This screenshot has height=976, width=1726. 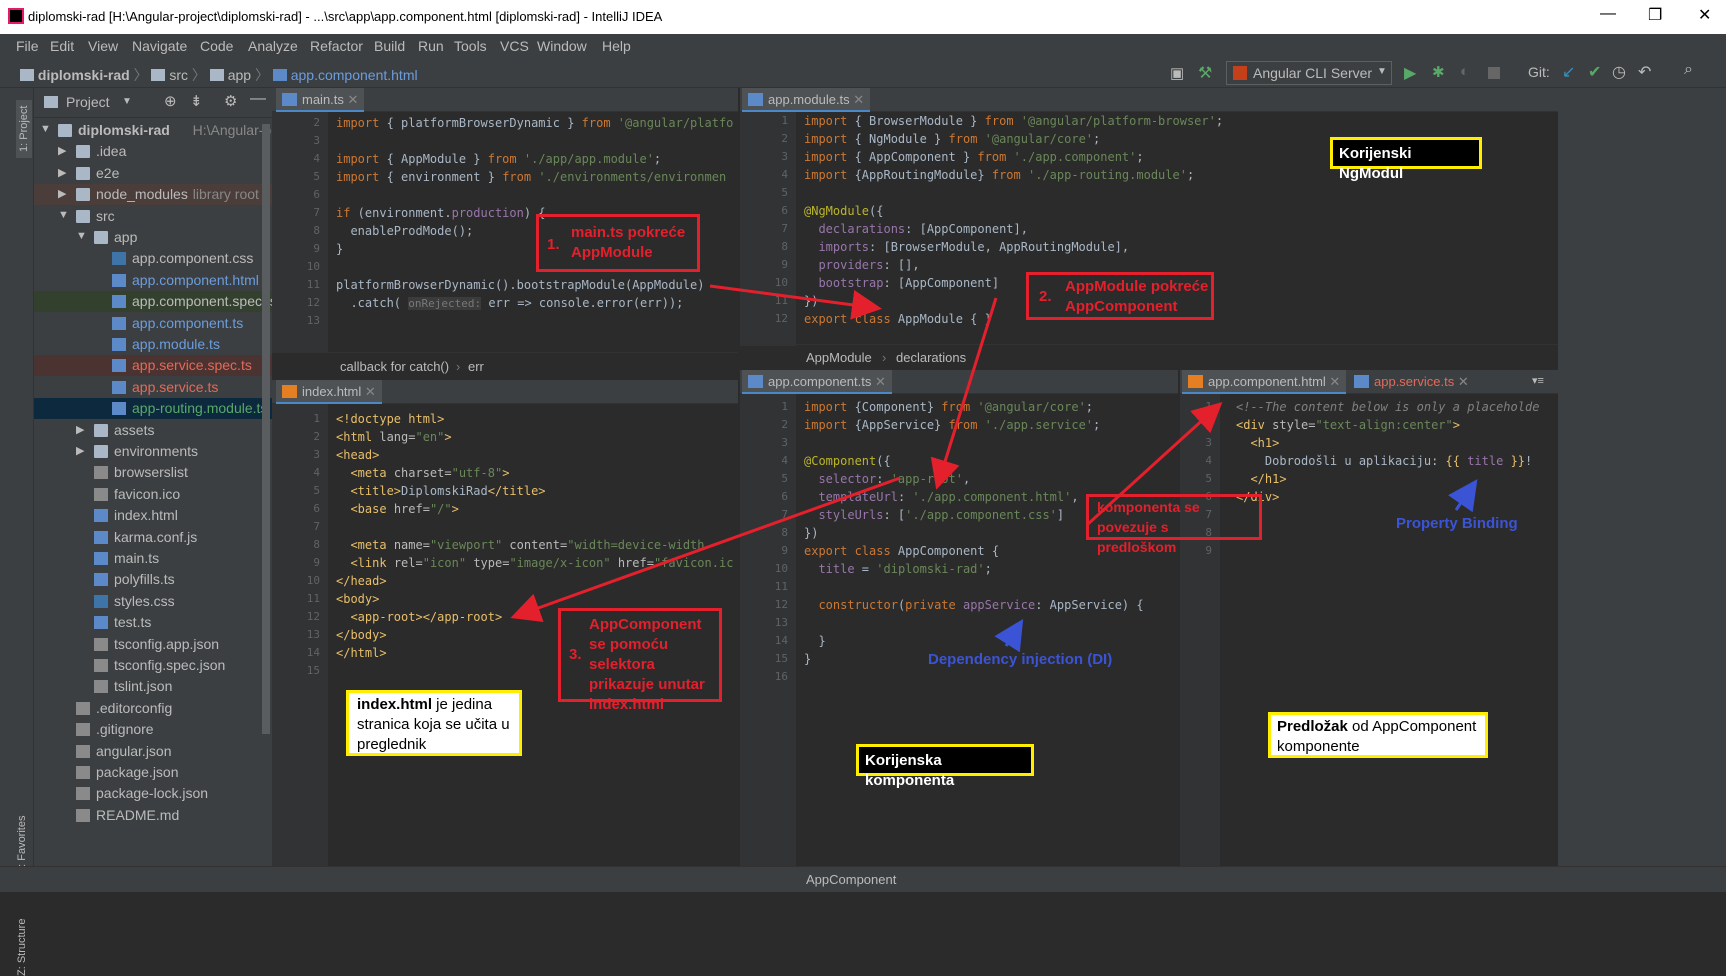 I want to click on annotation-2: 2. AppModule pokreće AppComponent, so click(x=1120, y=296).